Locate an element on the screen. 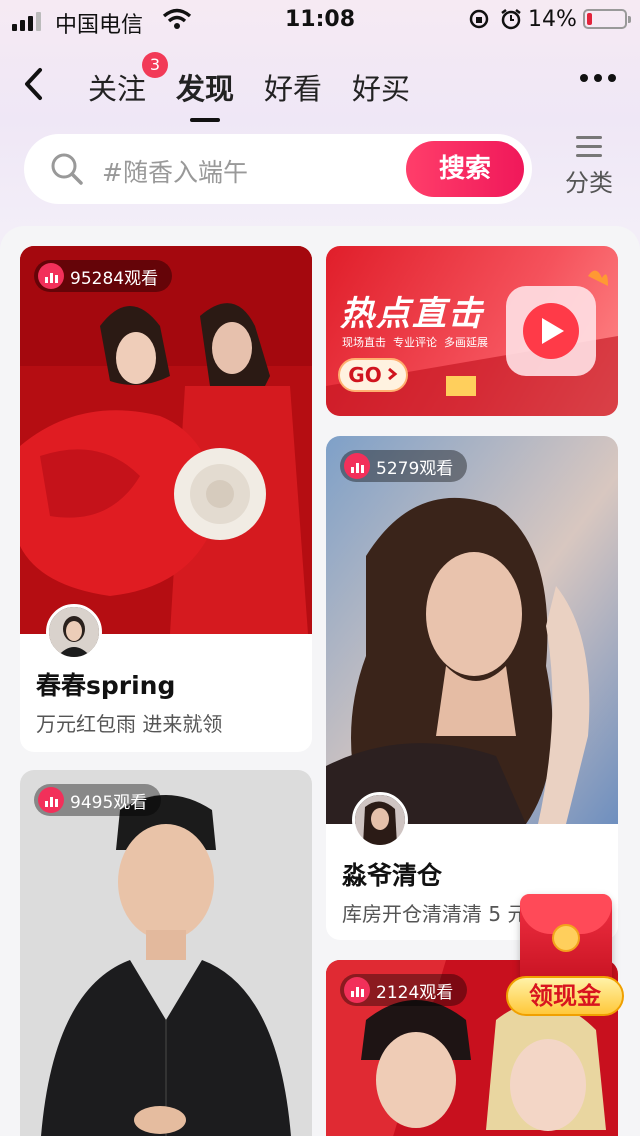  view-count: 2124观看 is located at coordinates (415, 992).